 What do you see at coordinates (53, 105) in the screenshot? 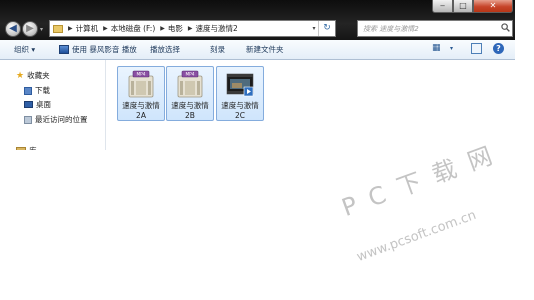
I see `navigation-pane: ★ 收藏夹 下载 桌面 最近访问的位置 库` at bounding box center [53, 105].